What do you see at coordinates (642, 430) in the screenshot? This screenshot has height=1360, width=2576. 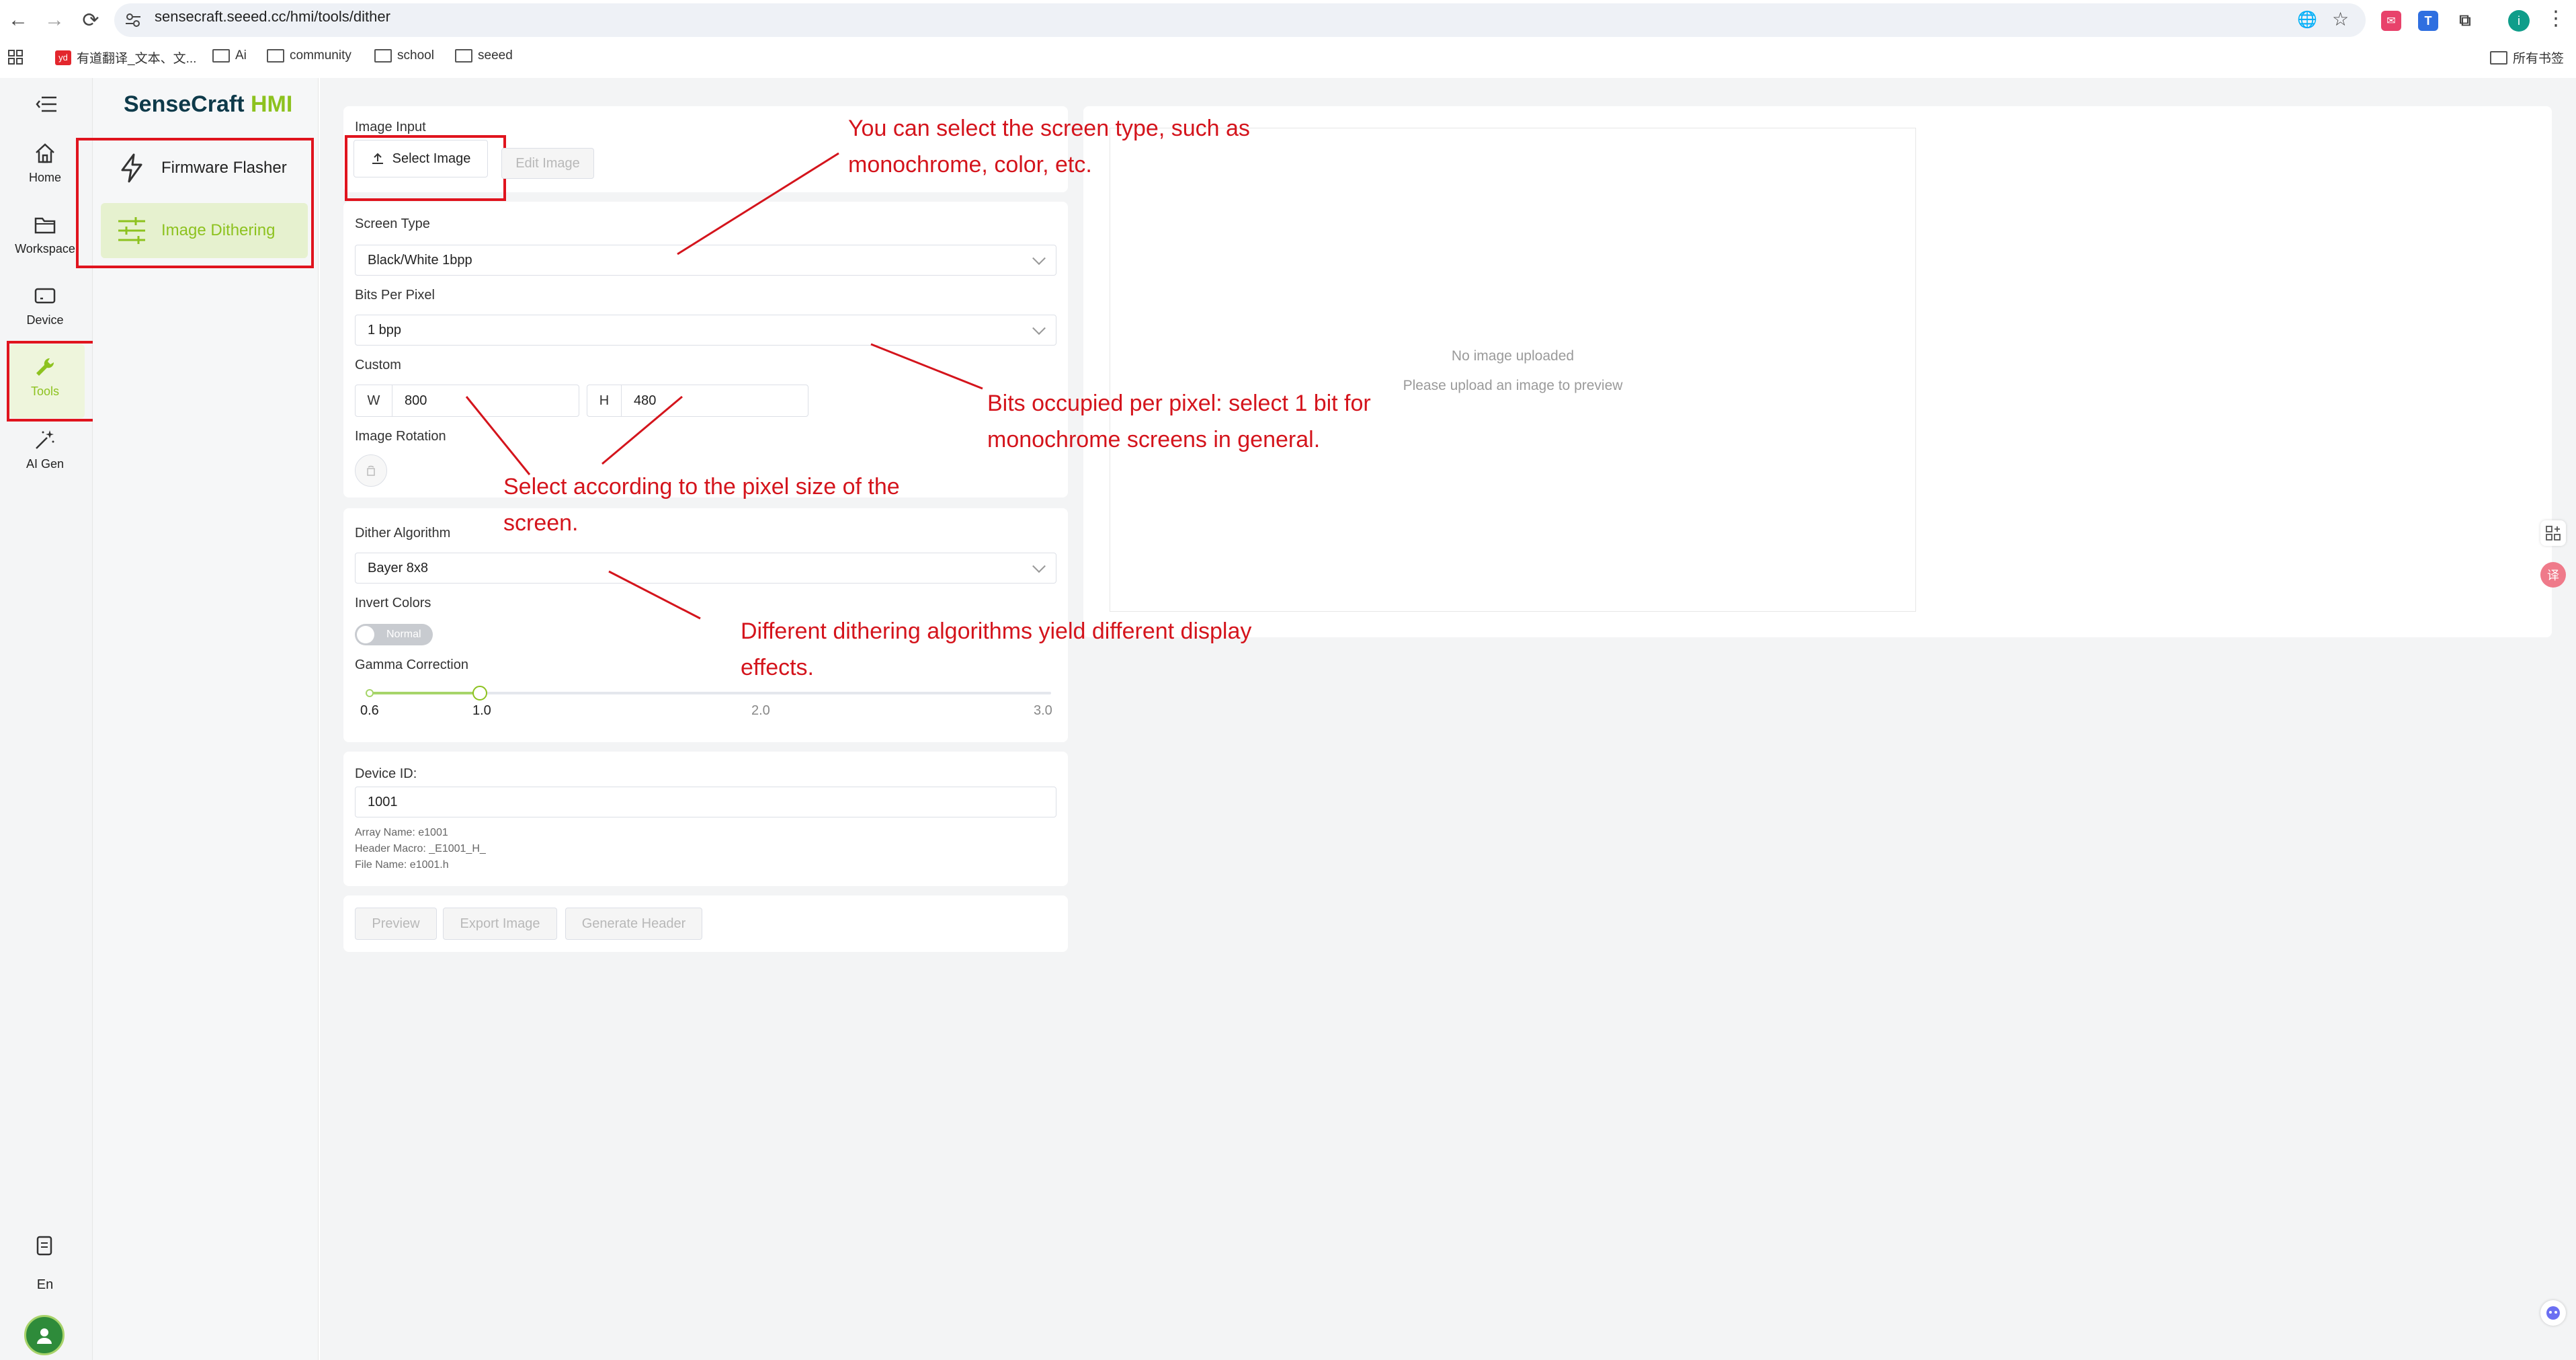 I see `arrow-height` at bounding box center [642, 430].